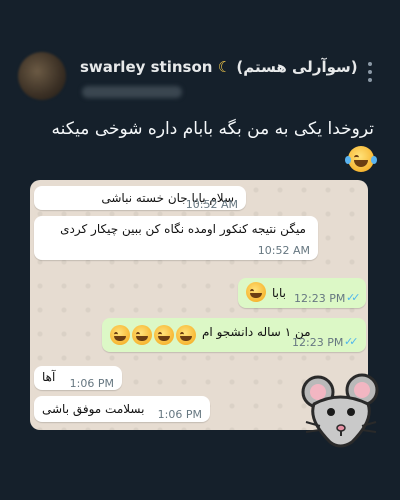 The width and height of the screenshot is (400, 500). I want to click on author-avatar, so click(42, 76).